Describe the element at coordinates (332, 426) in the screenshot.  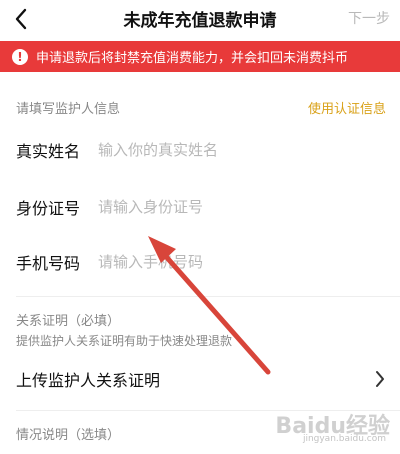
I see `watermark-logo: Baidu经验` at that location.